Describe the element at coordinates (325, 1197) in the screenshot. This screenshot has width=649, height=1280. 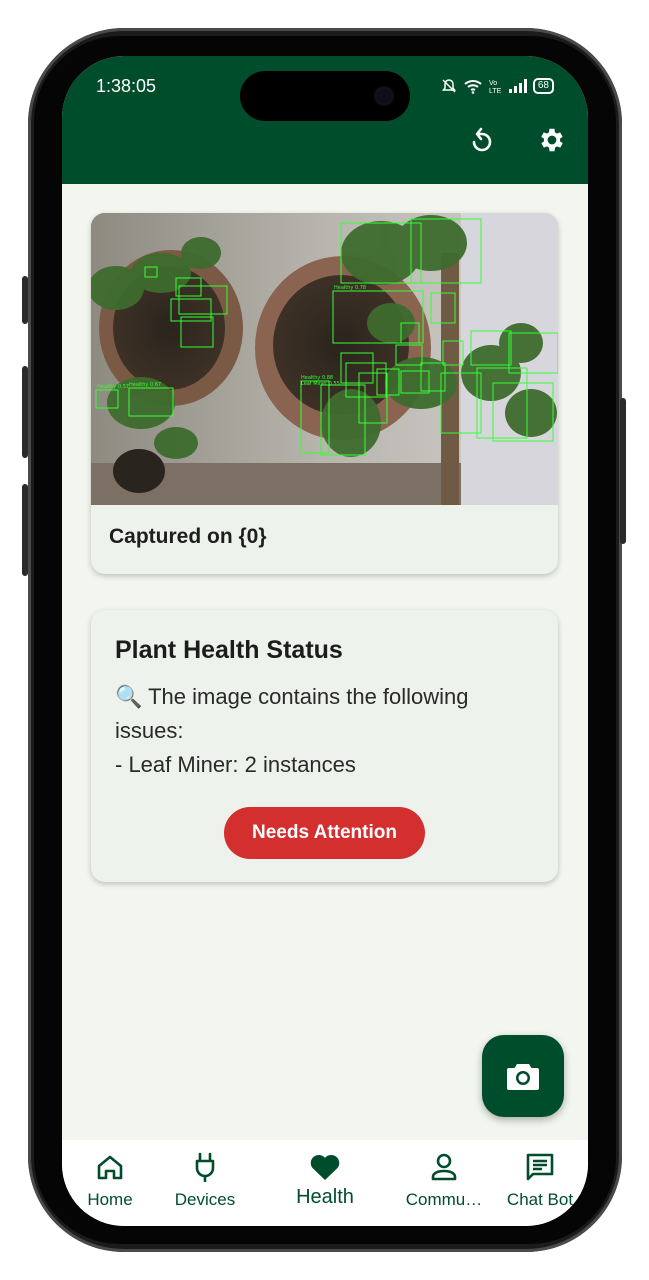
I see `nav-label-health: Health` at that location.